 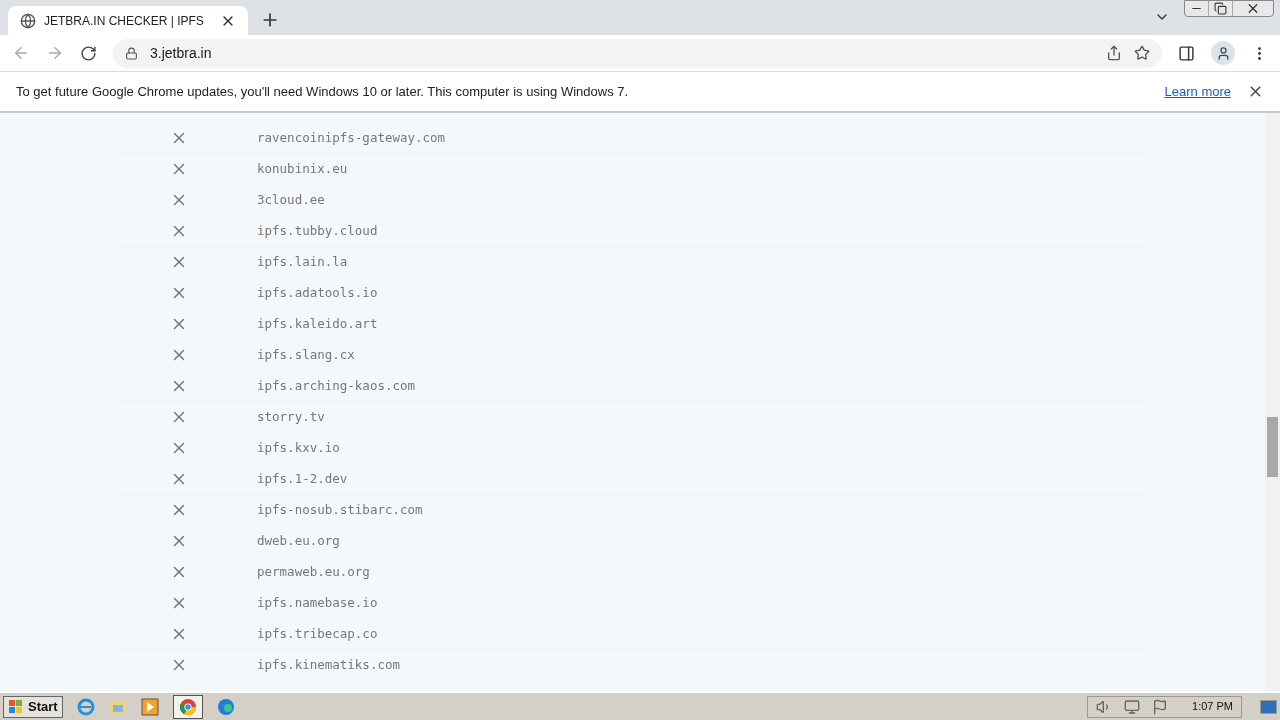 What do you see at coordinates (302, 168) in the screenshot?
I see `gateway-host: konubinix.eu` at bounding box center [302, 168].